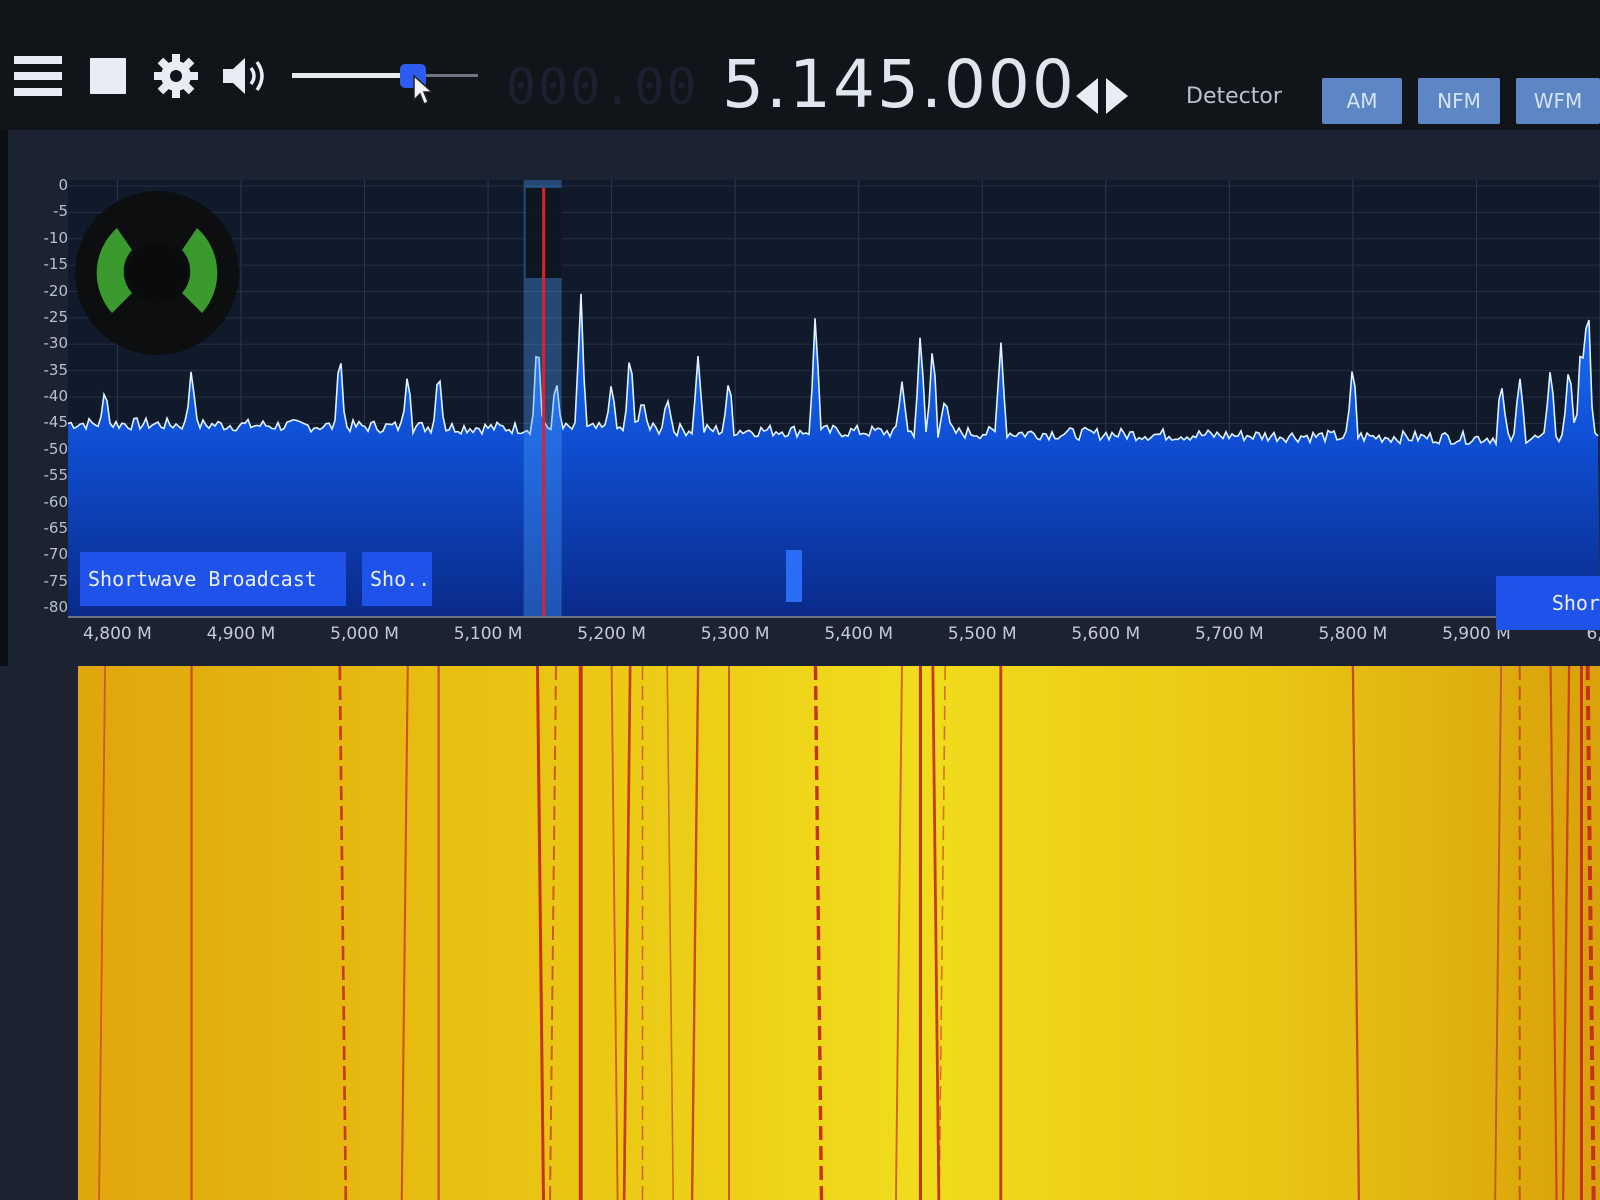 The height and width of the screenshot is (1200, 1600). What do you see at coordinates (385, 84) in the screenshot?
I see `volume-slider` at bounding box center [385, 84].